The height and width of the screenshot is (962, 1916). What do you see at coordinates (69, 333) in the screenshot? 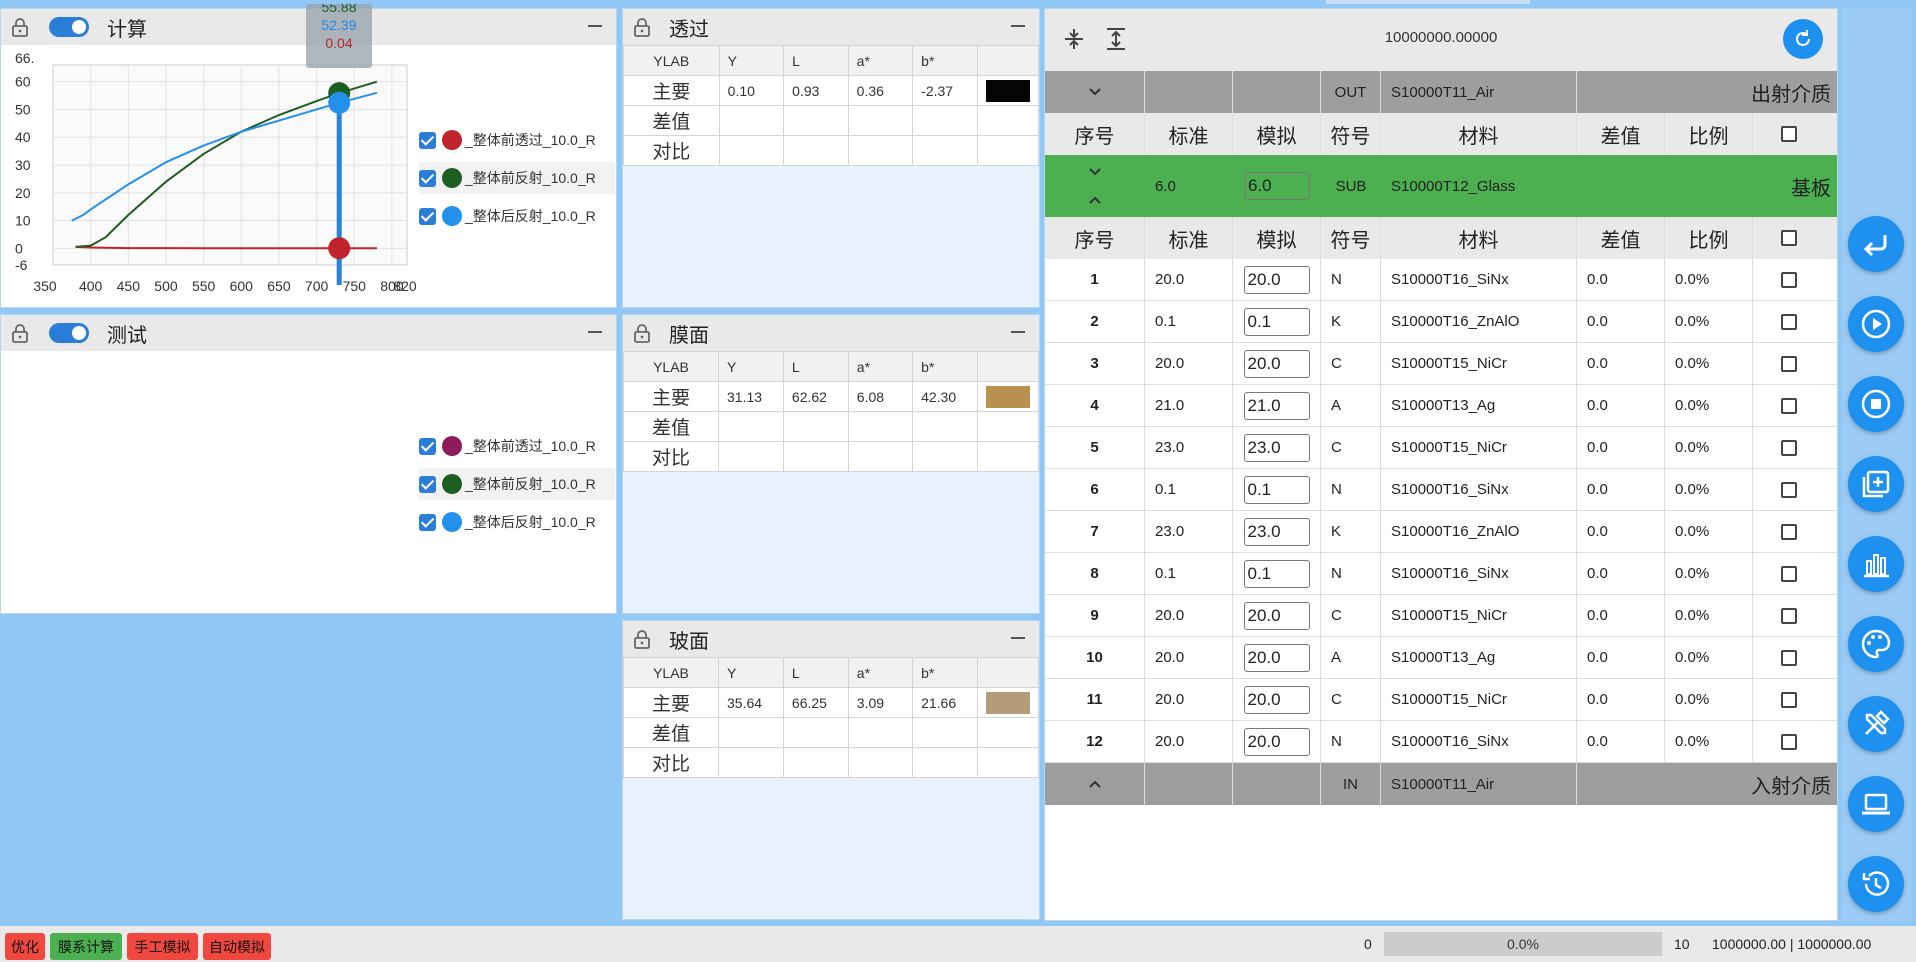
I see `test-toggle` at bounding box center [69, 333].